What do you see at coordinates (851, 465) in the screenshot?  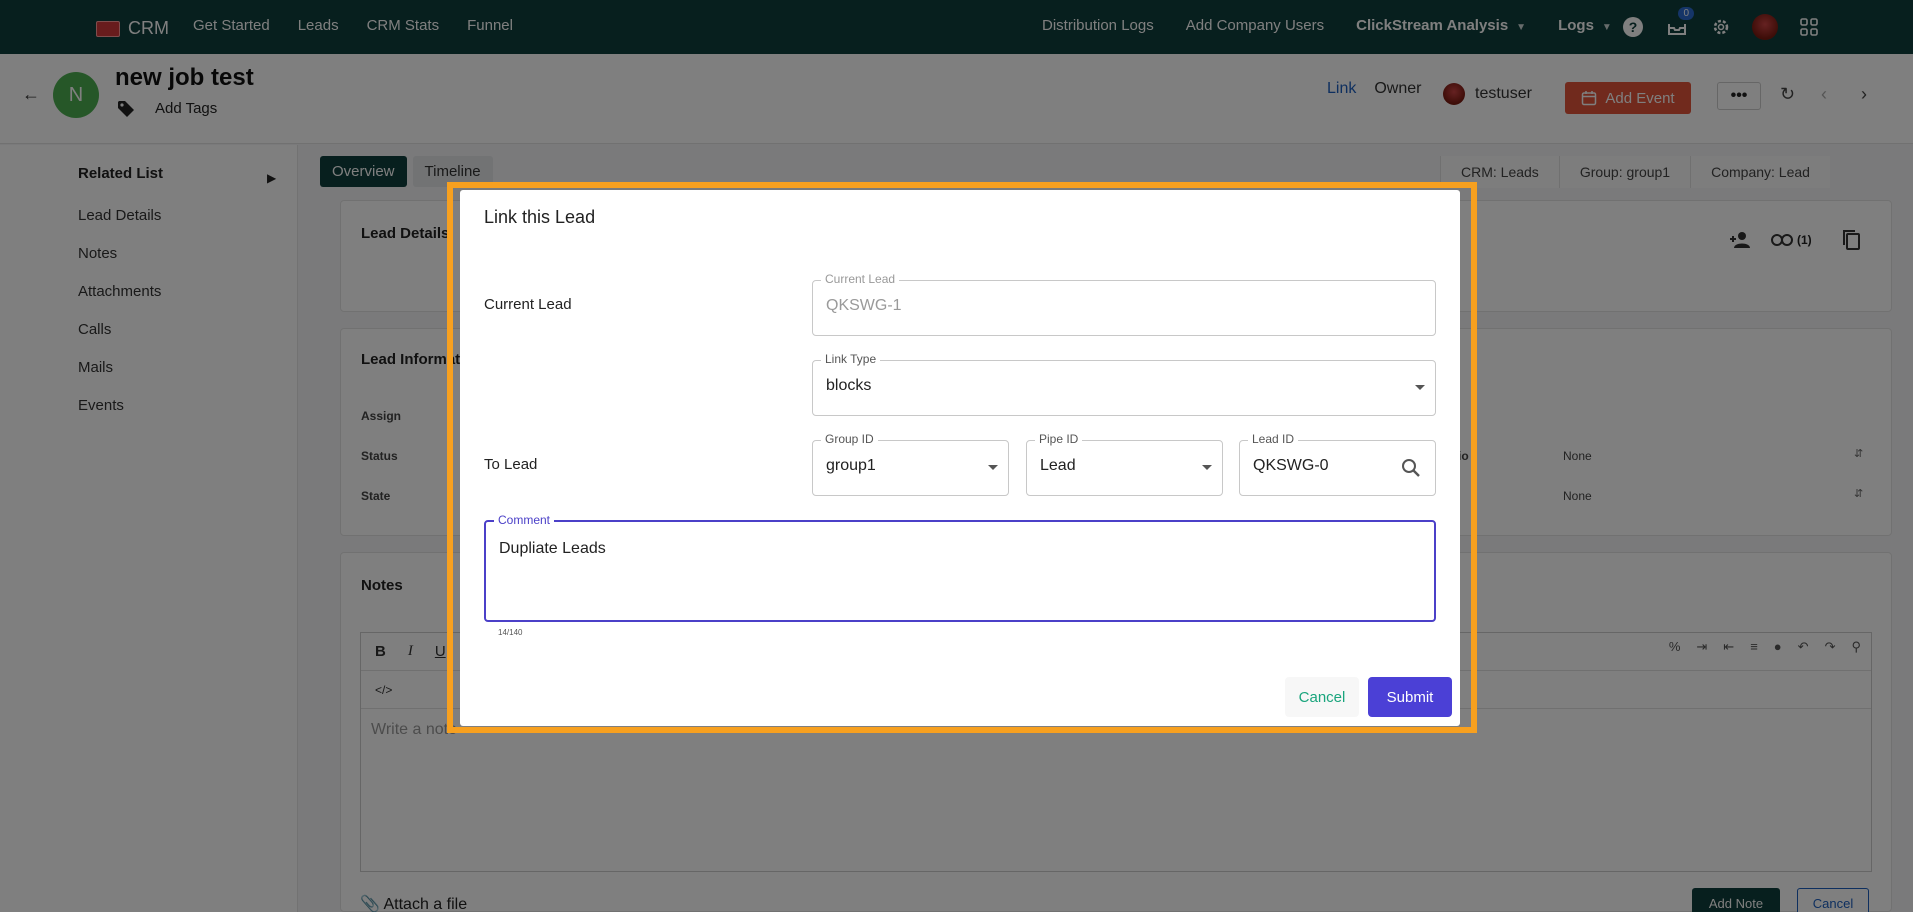 I see `group-id-value: group1` at bounding box center [851, 465].